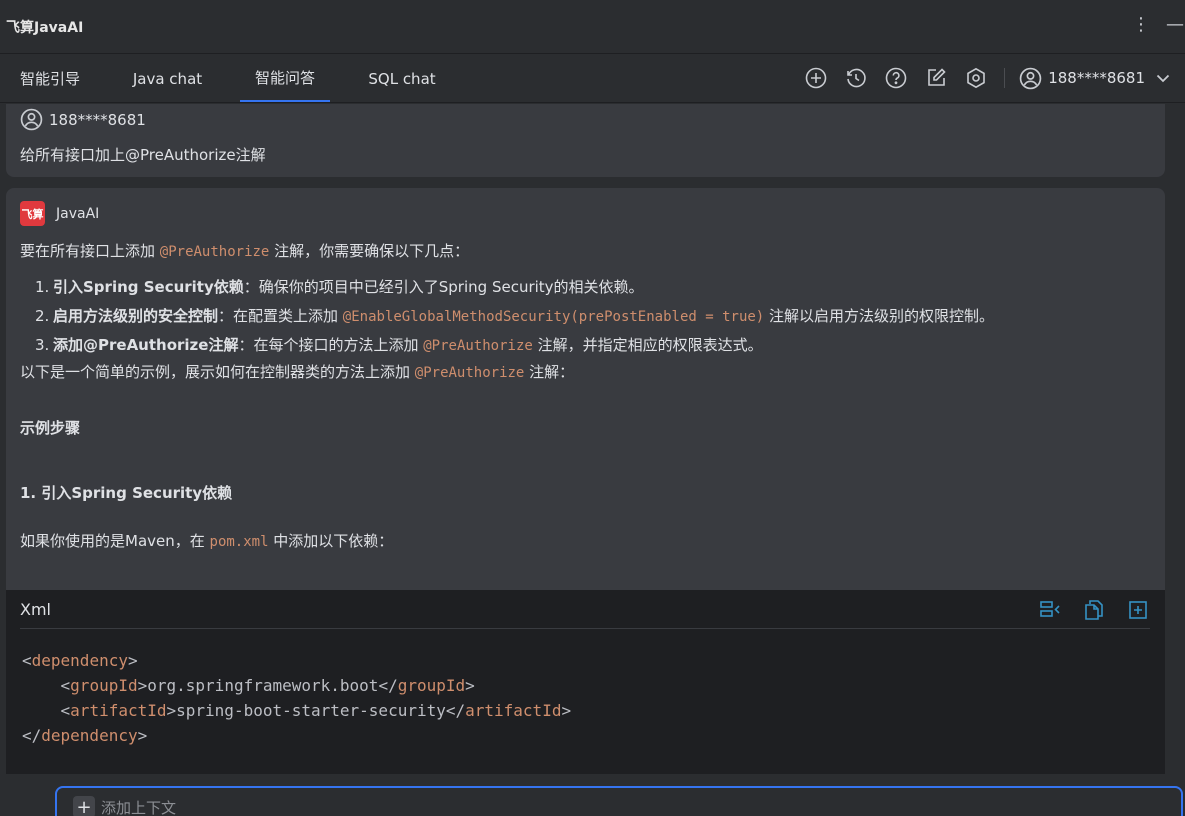 This screenshot has width=1185, height=816. Describe the element at coordinates (217, 372) in the screenshot. I see `text: 以下是一个简单的示例，展示如何在控制器类的方法上添加` at that location.